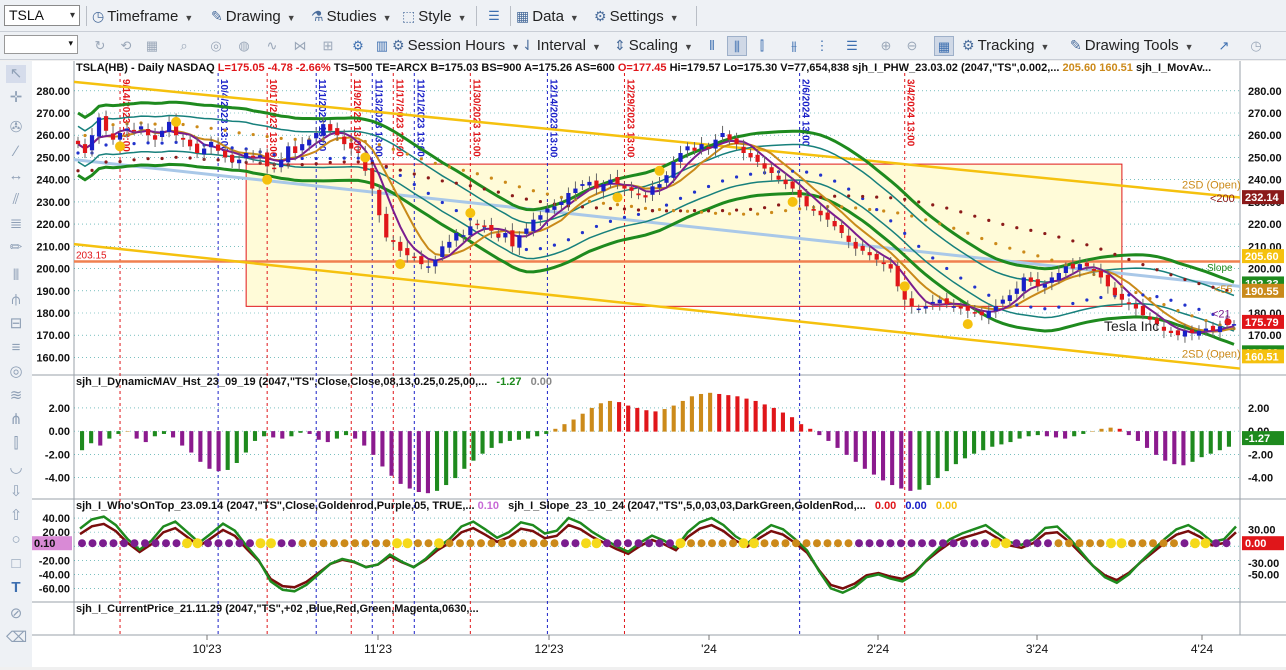 The width and height of the screenshot is (1286, 670). I want to click on annotation-slope: Slope, so click(1220, 268).